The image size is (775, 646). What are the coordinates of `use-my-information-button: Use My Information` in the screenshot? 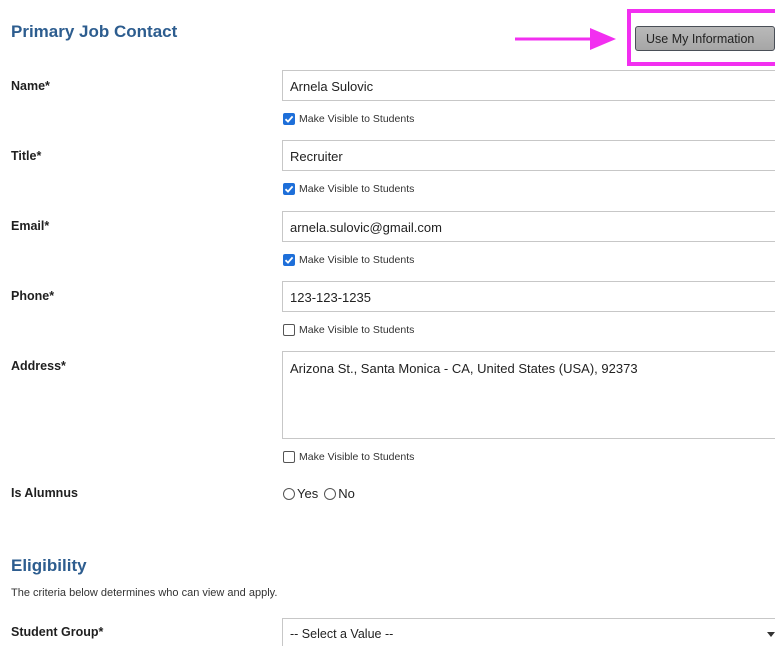 It's located at (705, 38).